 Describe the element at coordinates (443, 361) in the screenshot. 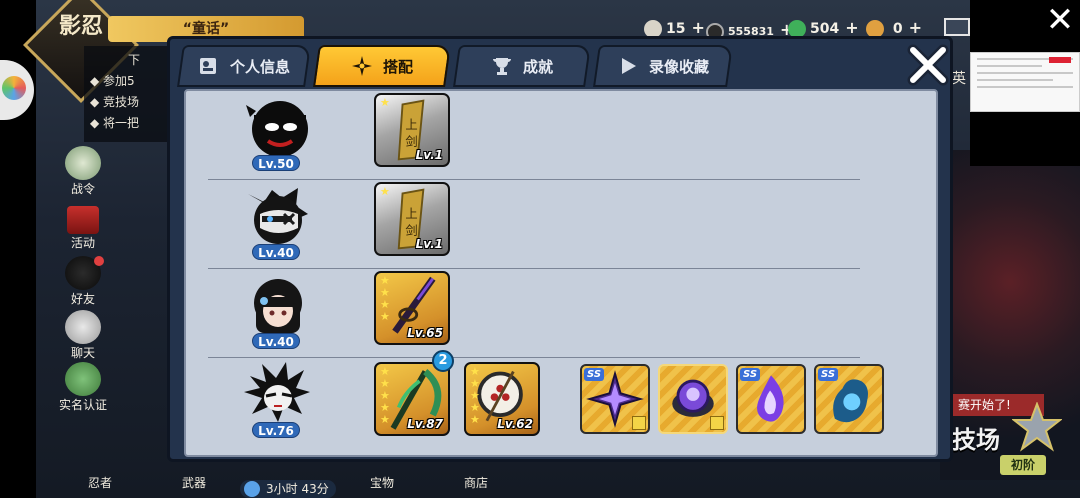

I see `upgrade-count-badge: 2` at that location.